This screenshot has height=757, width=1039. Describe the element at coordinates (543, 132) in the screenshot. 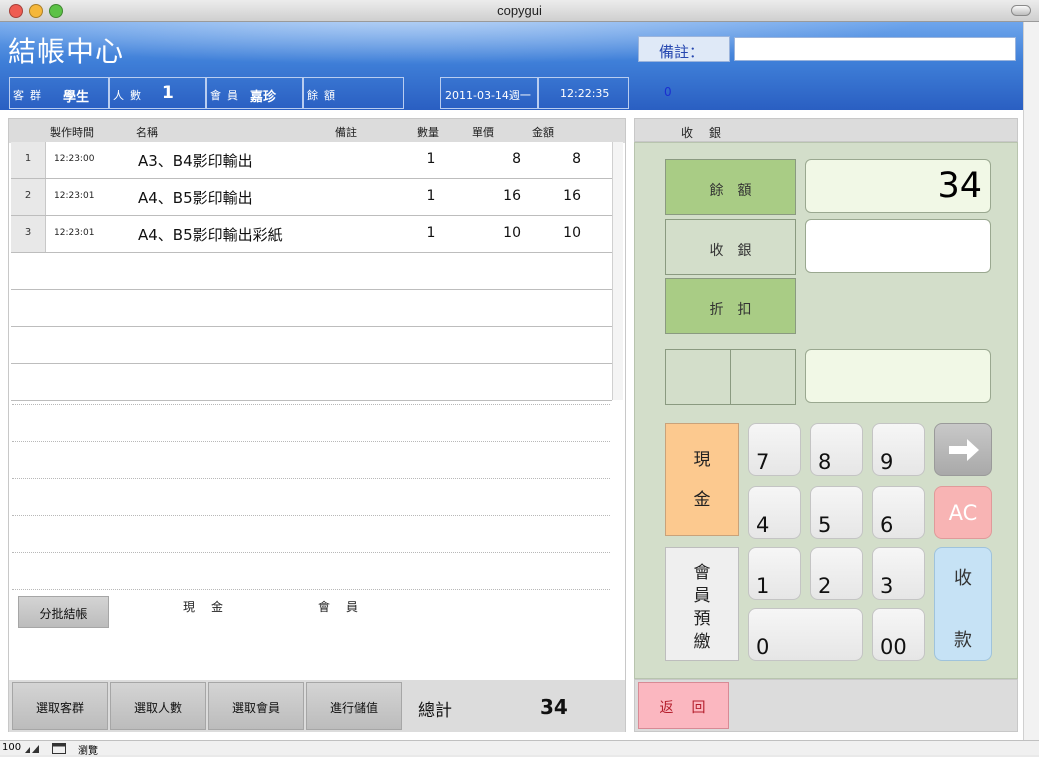

I see `column-header-amount: 金額` at that location.